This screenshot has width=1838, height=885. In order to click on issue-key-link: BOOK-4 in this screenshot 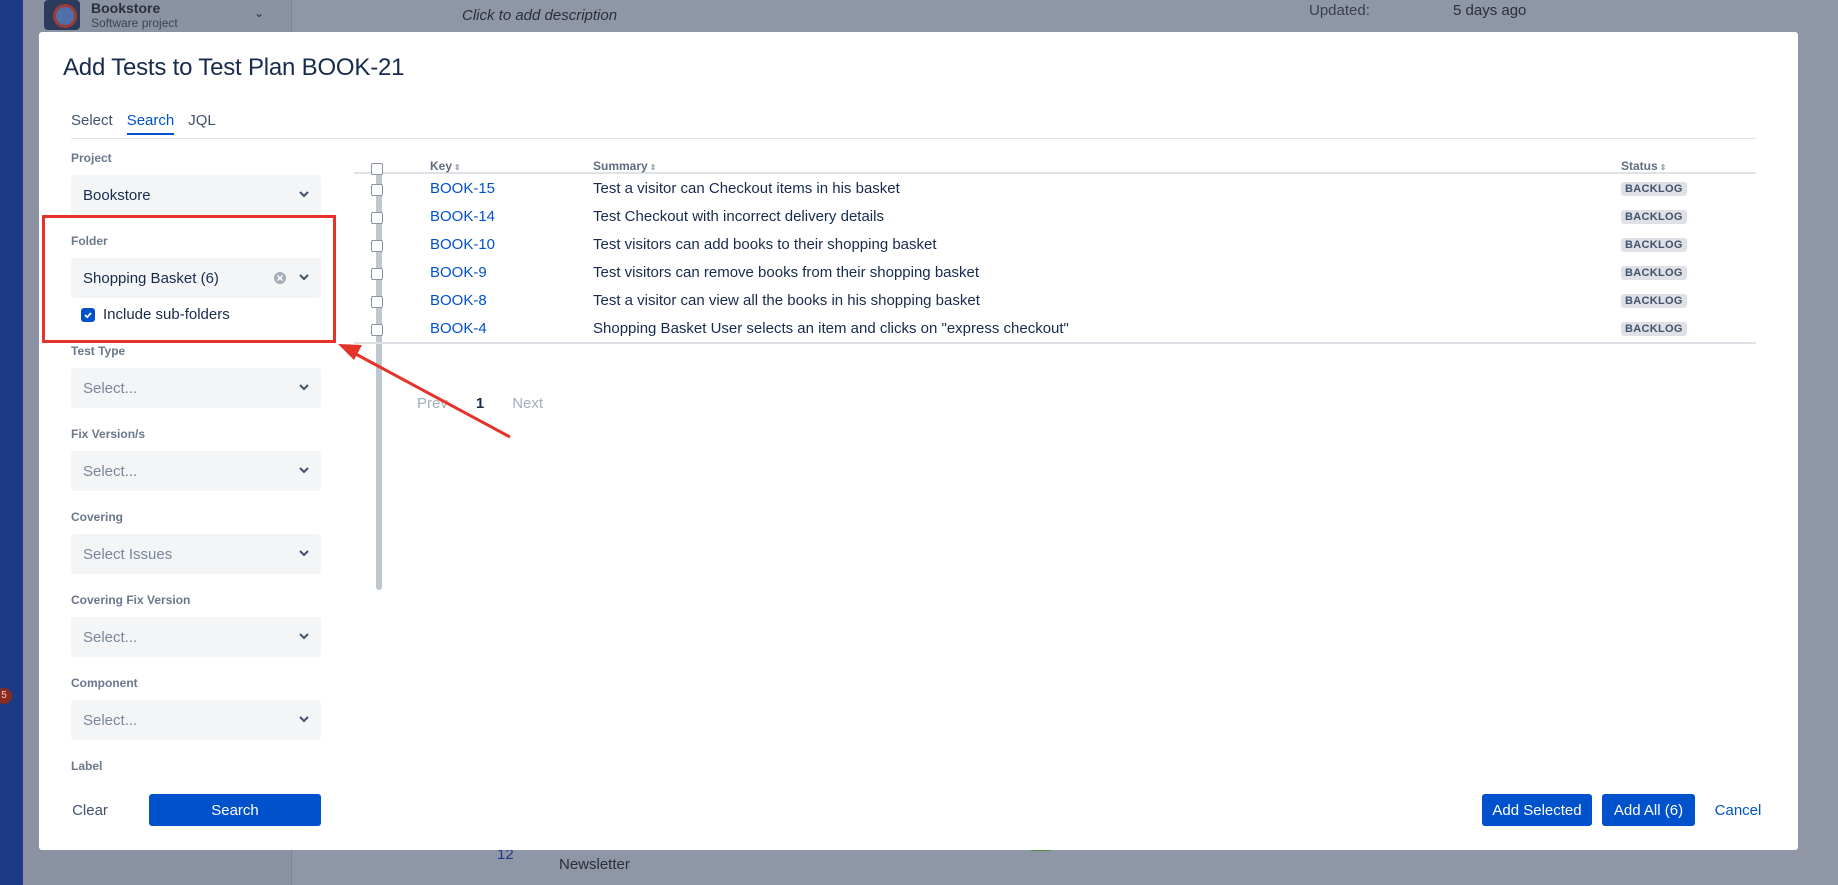, I will do `click(458, 328)`.